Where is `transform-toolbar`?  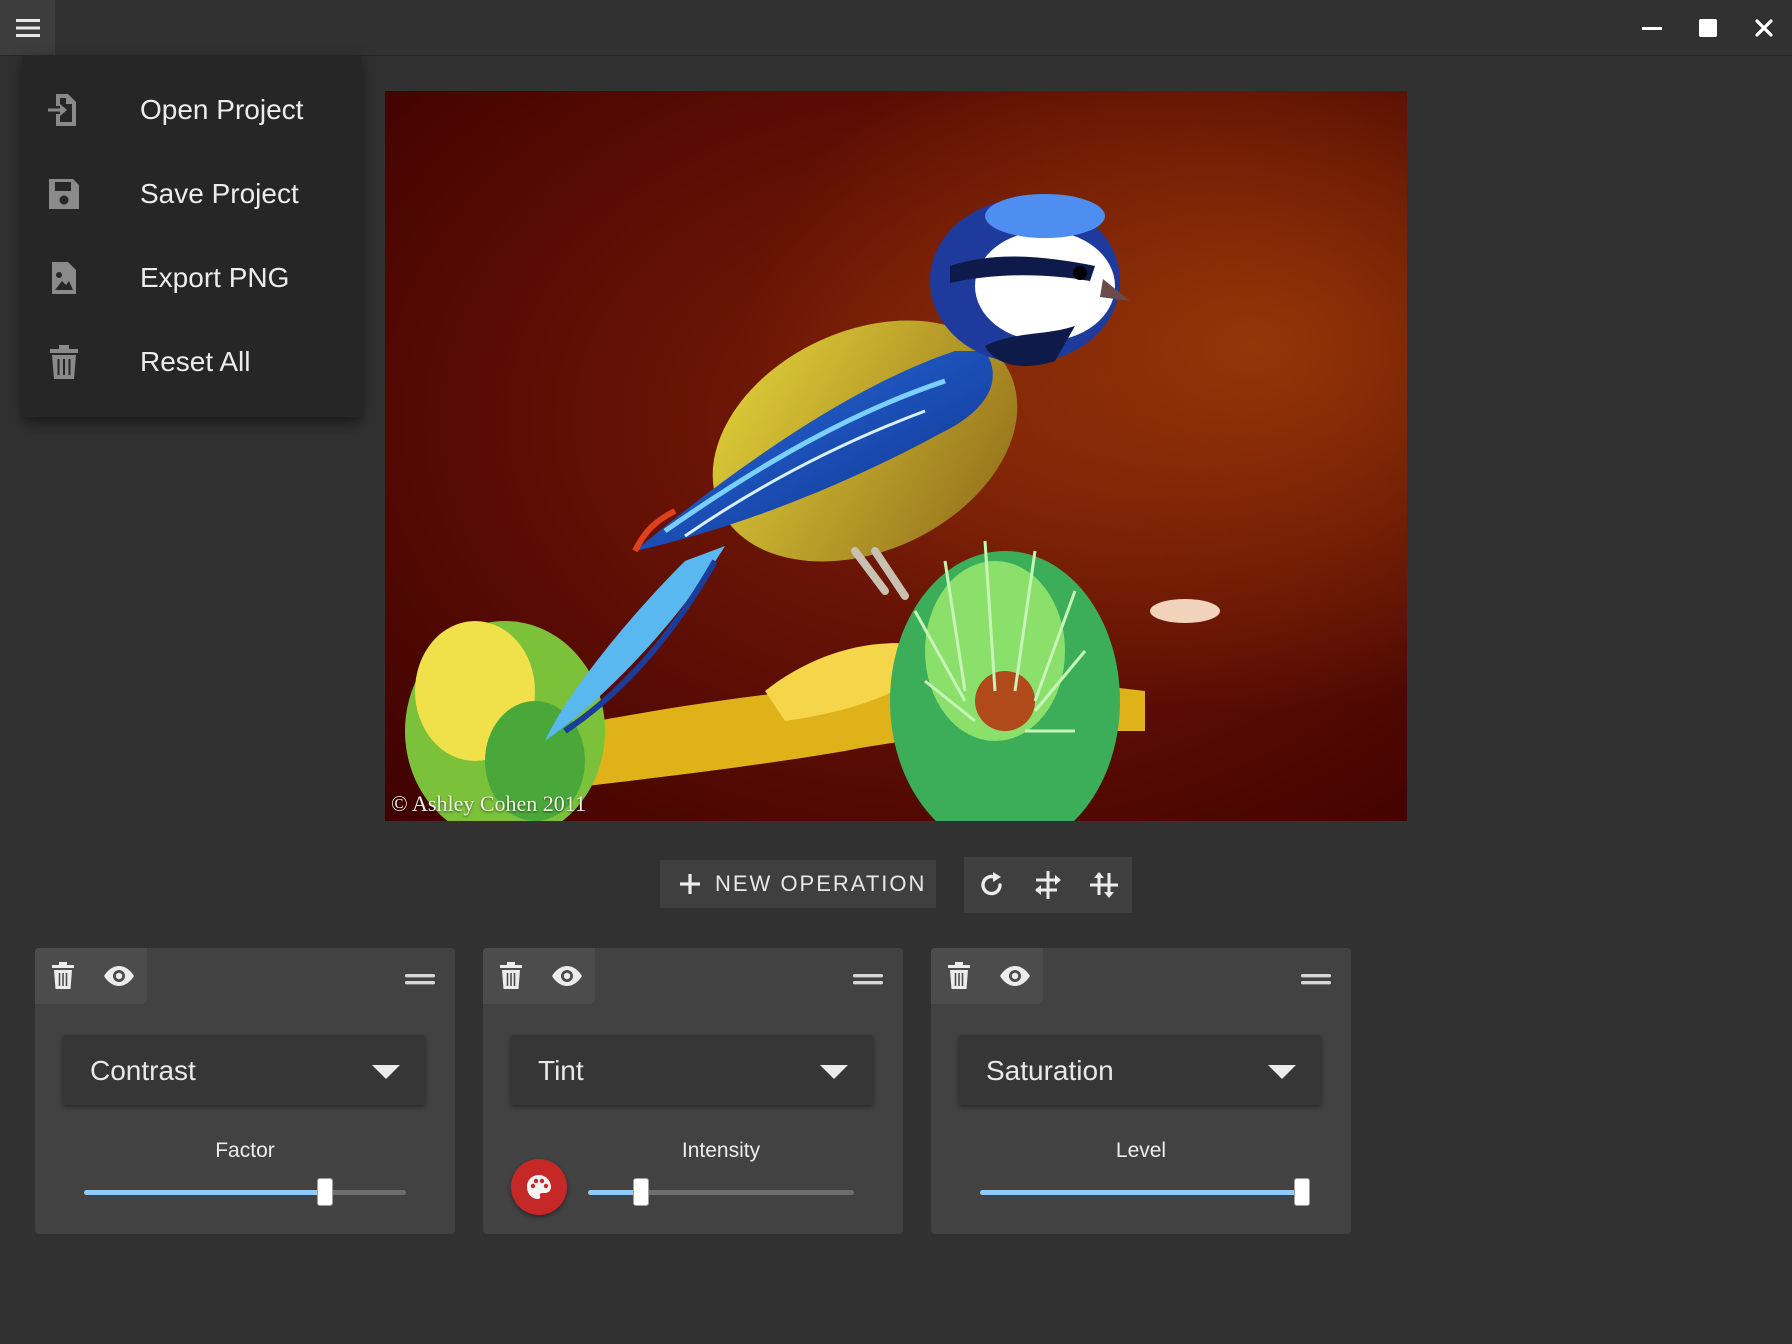 transform-toolbar is located at coordinates (1048, 885).